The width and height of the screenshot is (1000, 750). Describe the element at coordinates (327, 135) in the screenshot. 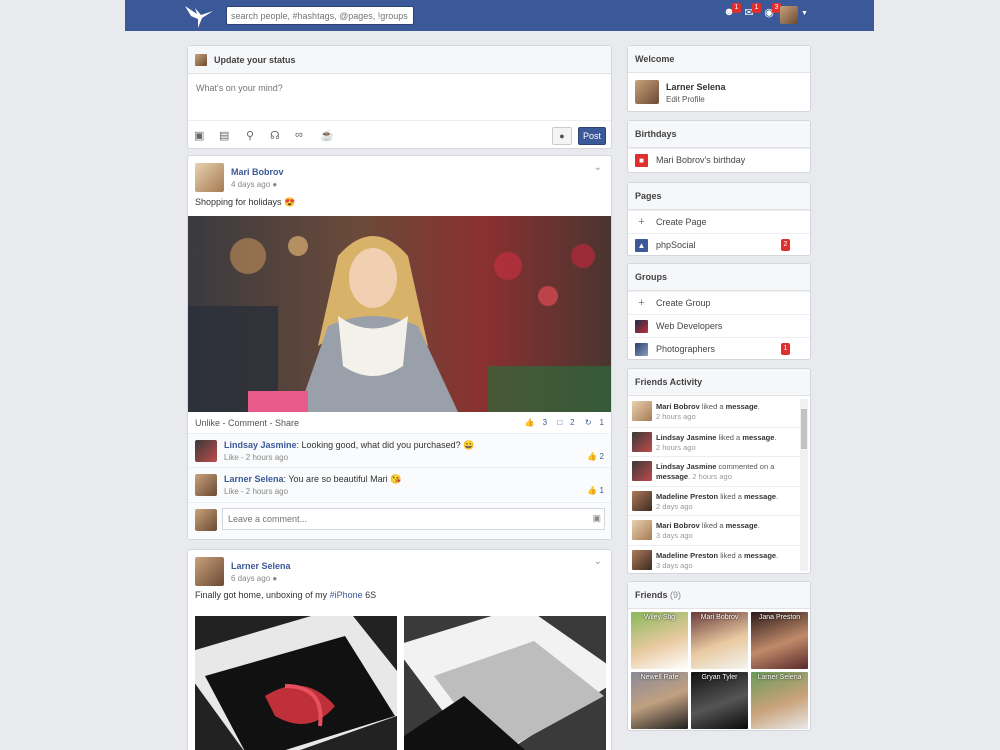

I see `food-icon: ☕` at that location.